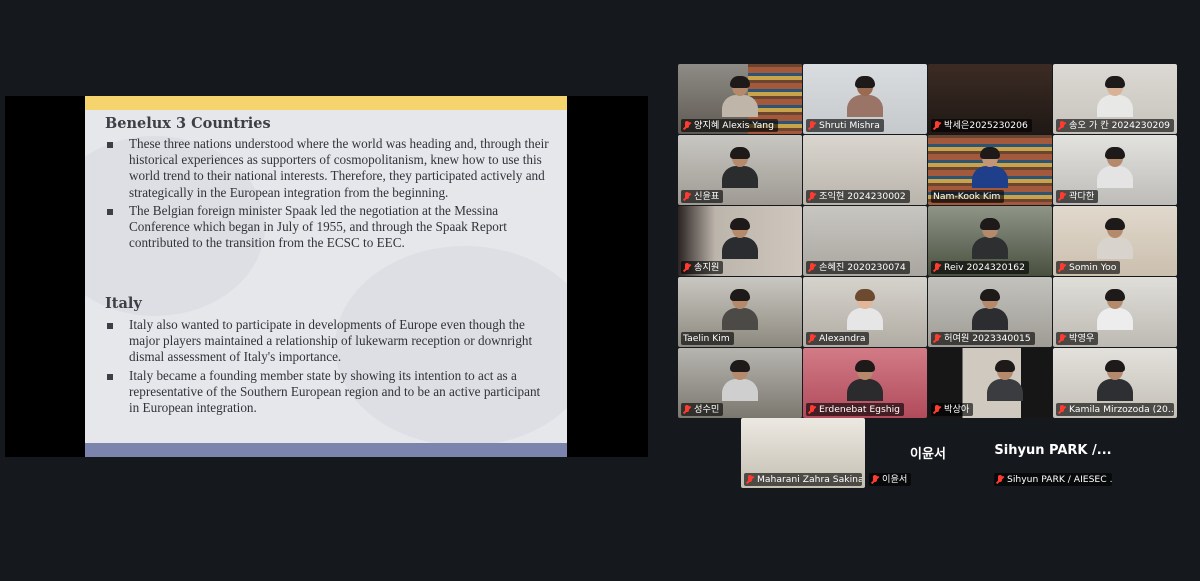 This screenshot has height=581, width=1200. Describe the element at coordinates (858, 196) in the screenshot. I see `participant-name-tag: 조익현 2024230002` at that location.